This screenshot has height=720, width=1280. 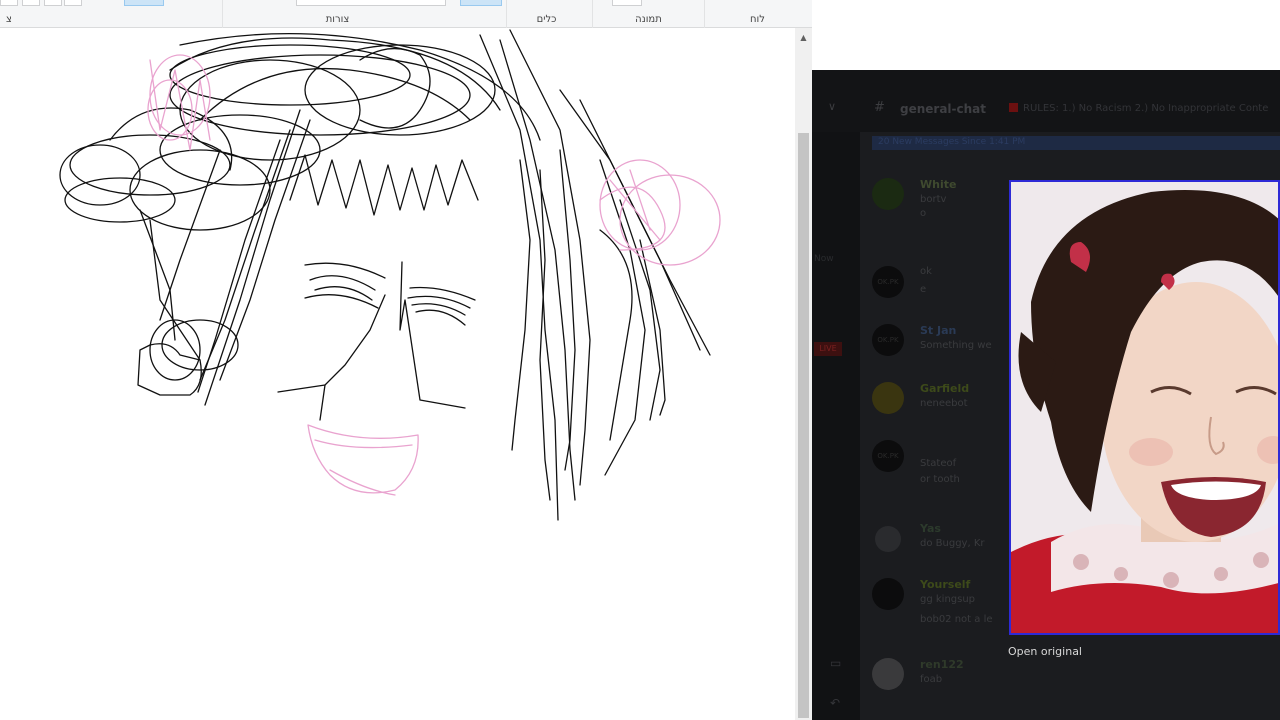 What do you see at coordinates (944, 388) in the screenshot?
I see `message-author: Garfield` at bounding box center [944, 388].